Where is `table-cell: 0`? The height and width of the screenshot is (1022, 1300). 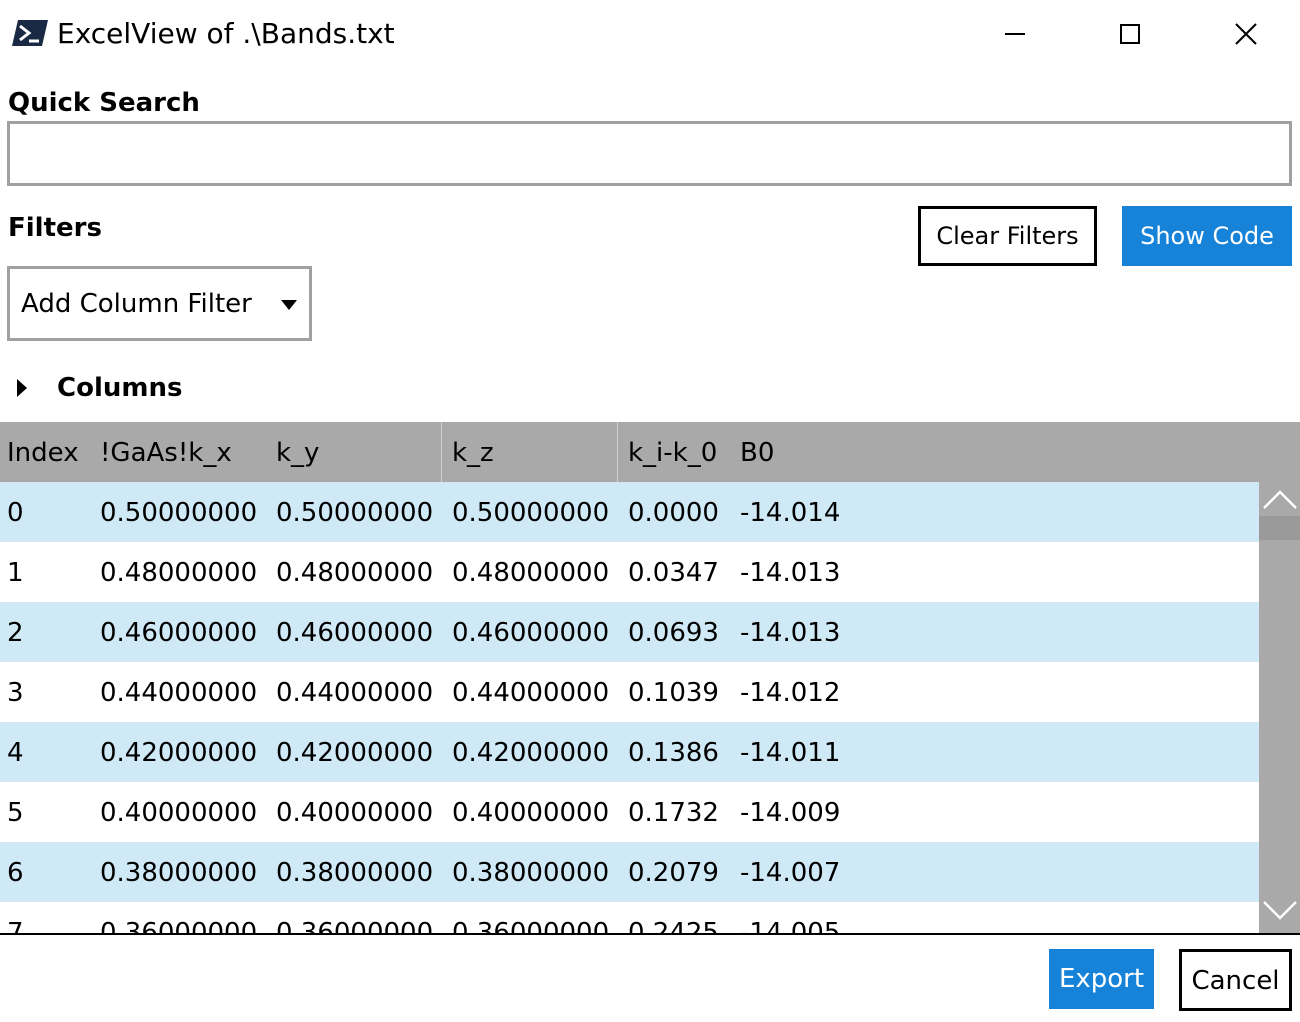 table-cell: 0 is located at coordinates (15, 513).